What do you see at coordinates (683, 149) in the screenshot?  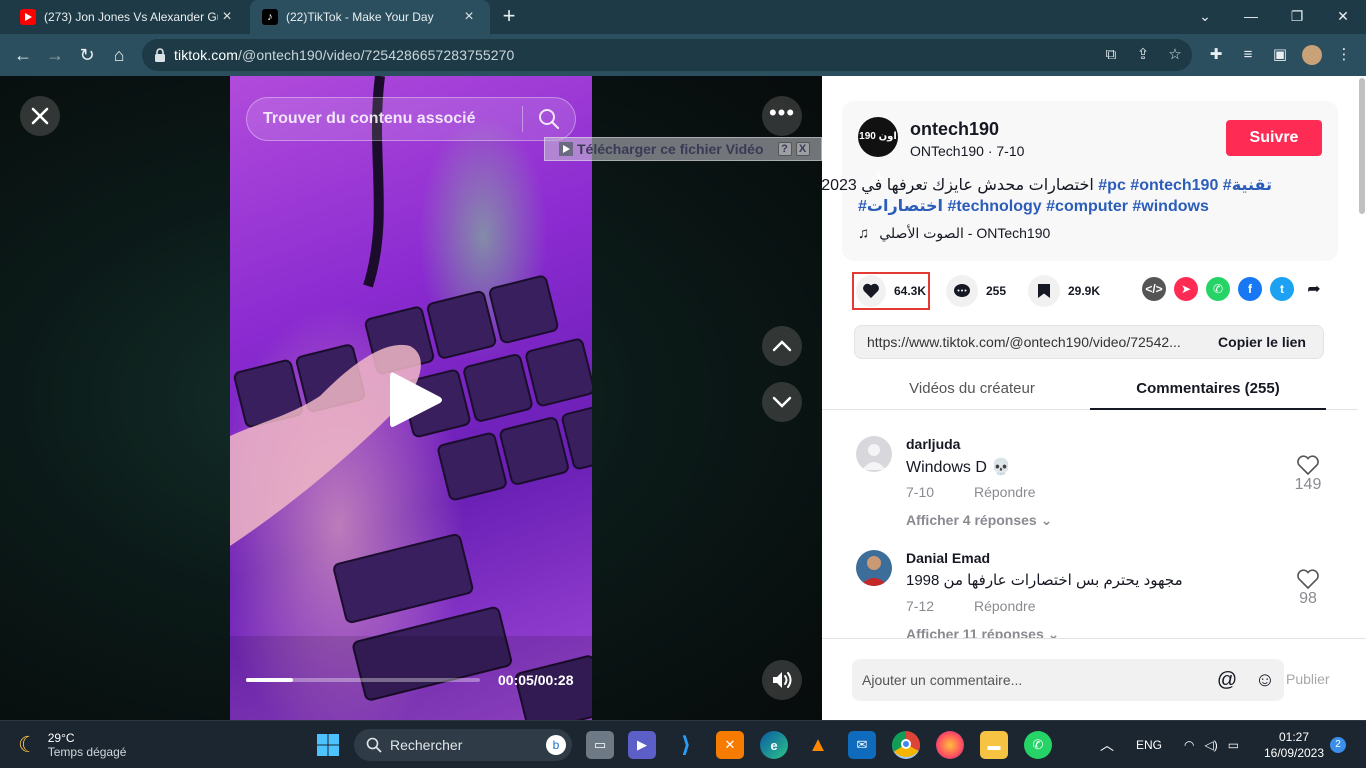 I see `download-video-bar: Télécharger ce fichier Vidéo ? X` at bounding box center [683, 149].